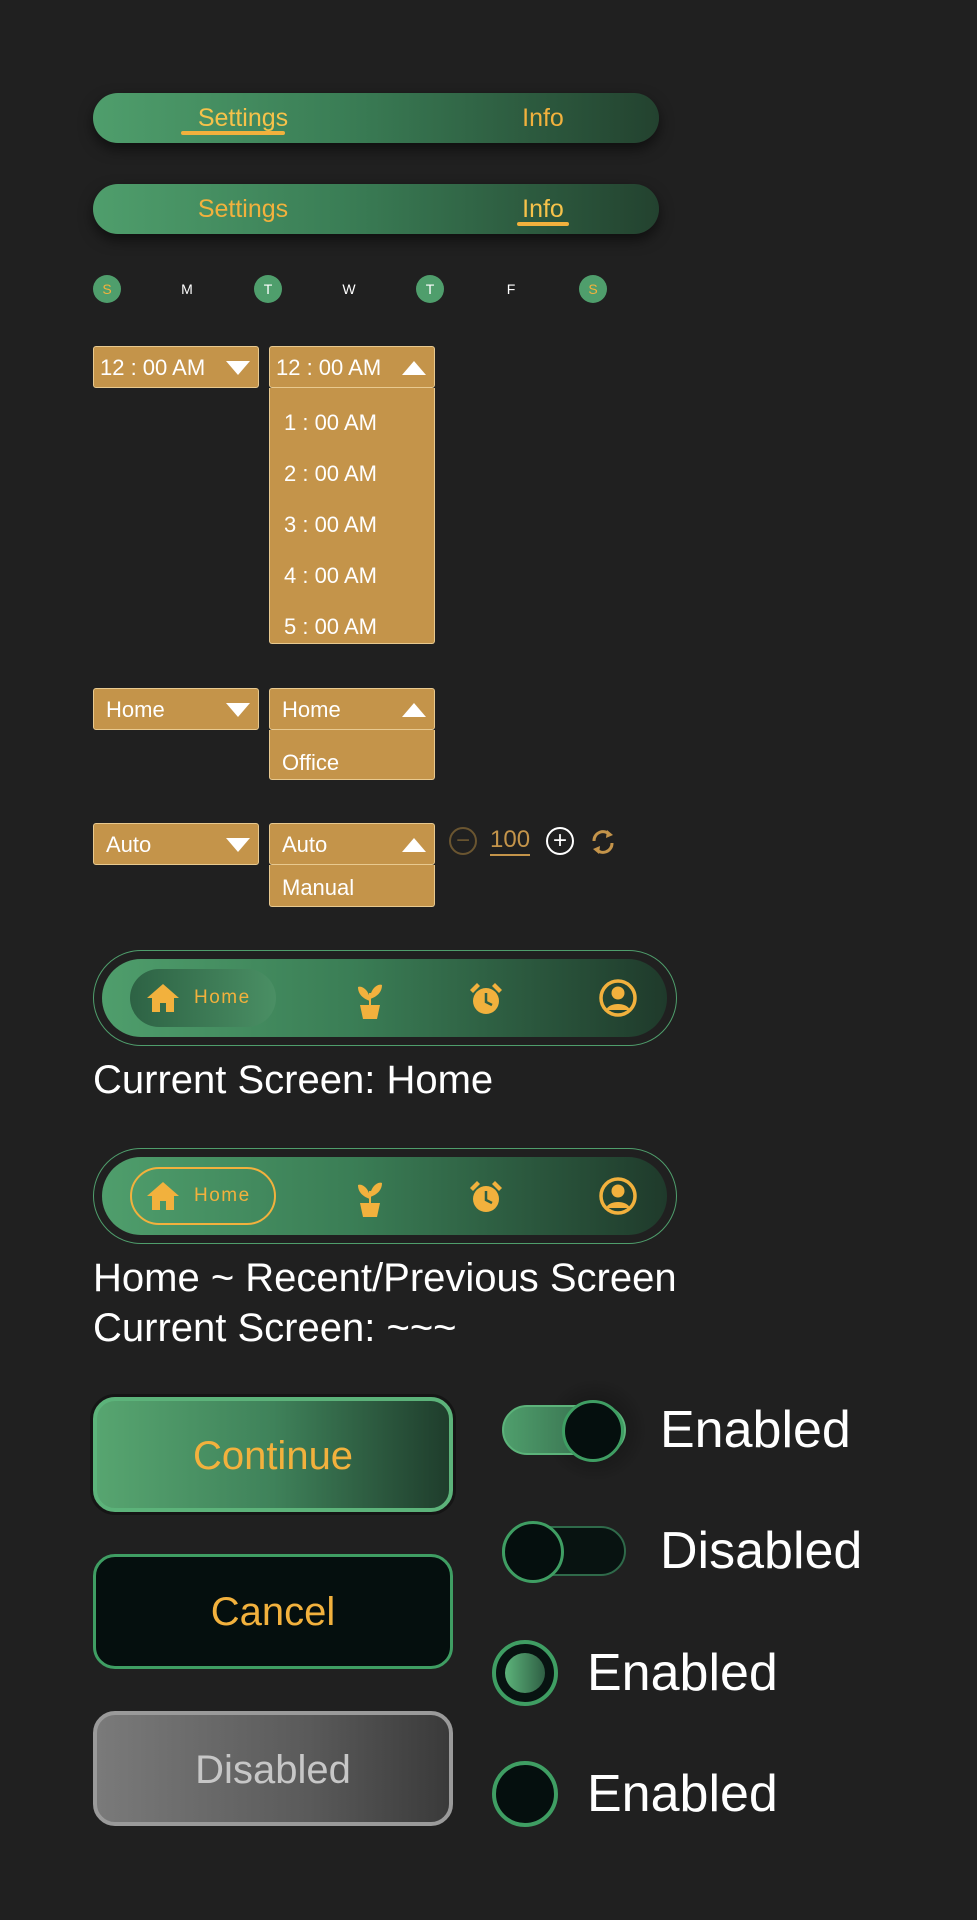 This screenshot has height=1920, width=977. Describe the element at coordinates (385, 1278) in the screenshot. I see `recent-screen-caption: Home ~ Recent/Previous Screen` at that location.